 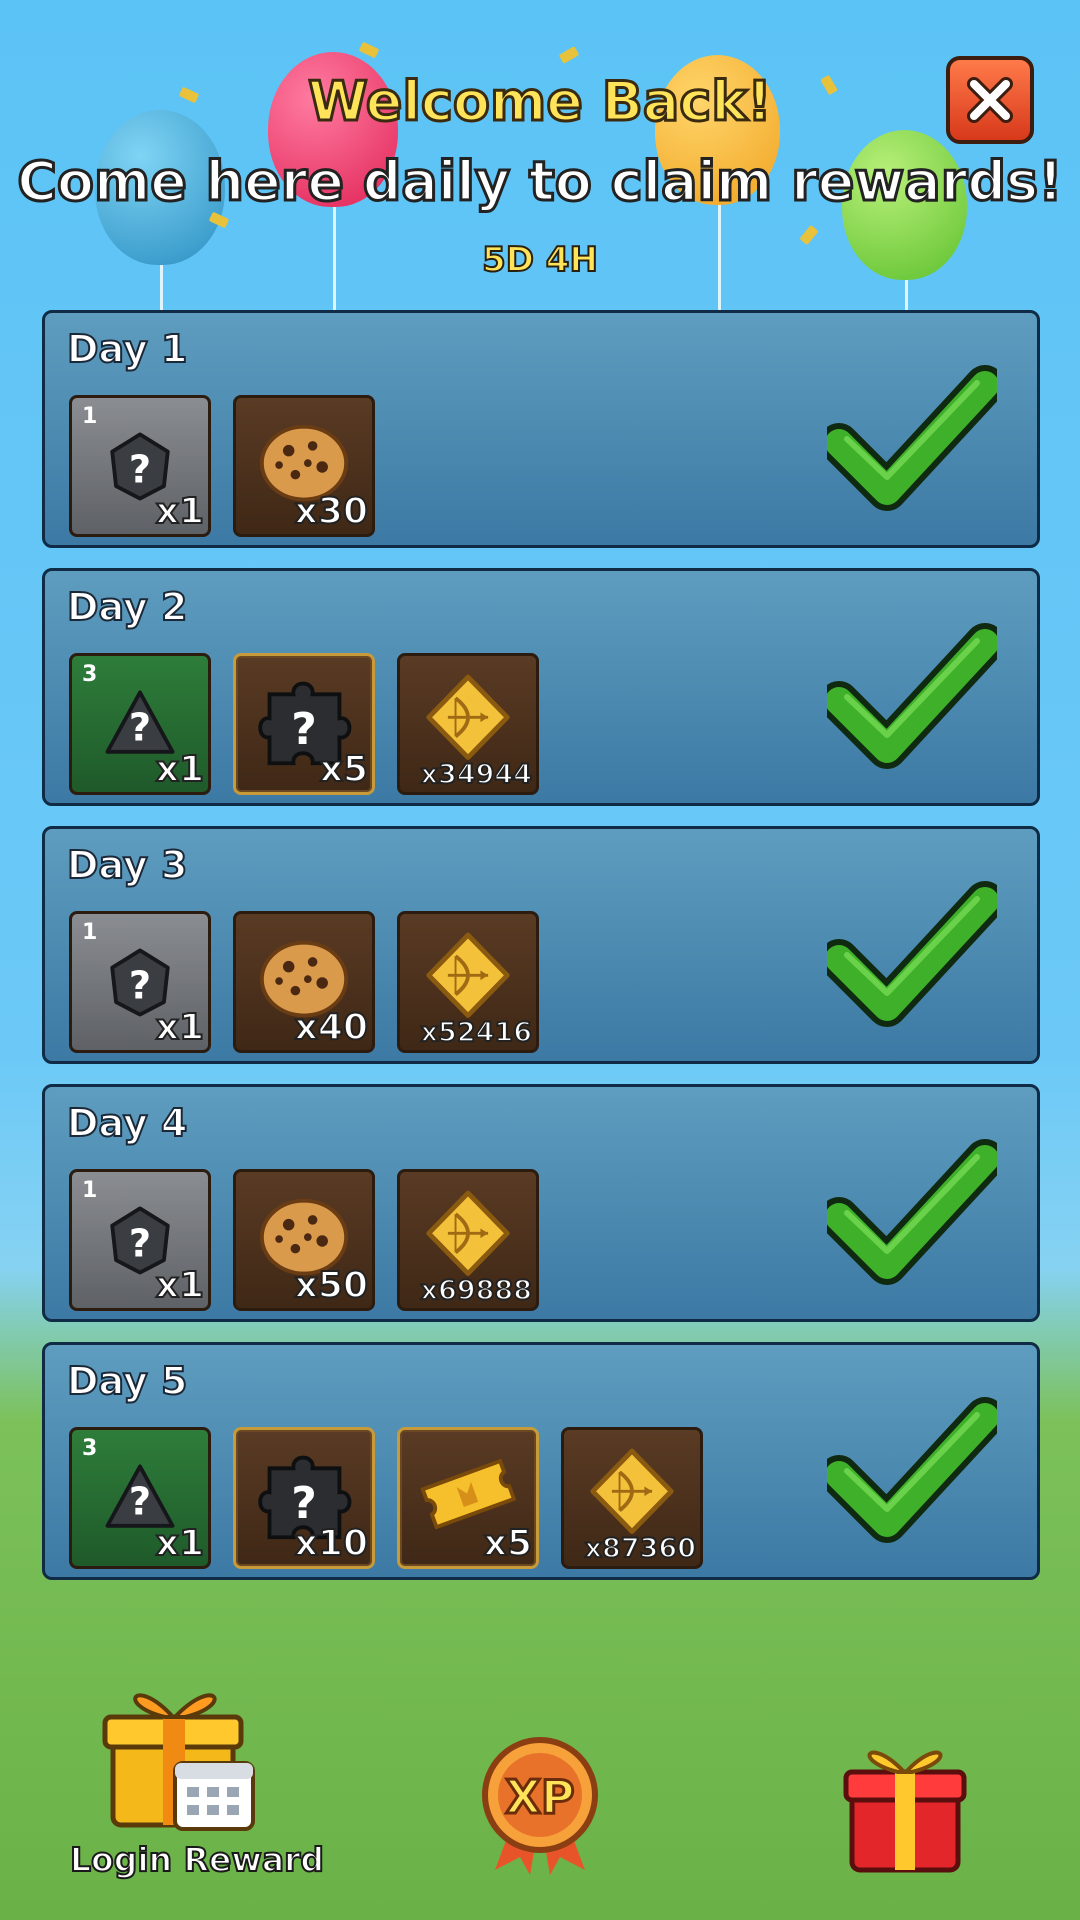 I want to click on reward-tile: x40, so click(x=304, y=982).